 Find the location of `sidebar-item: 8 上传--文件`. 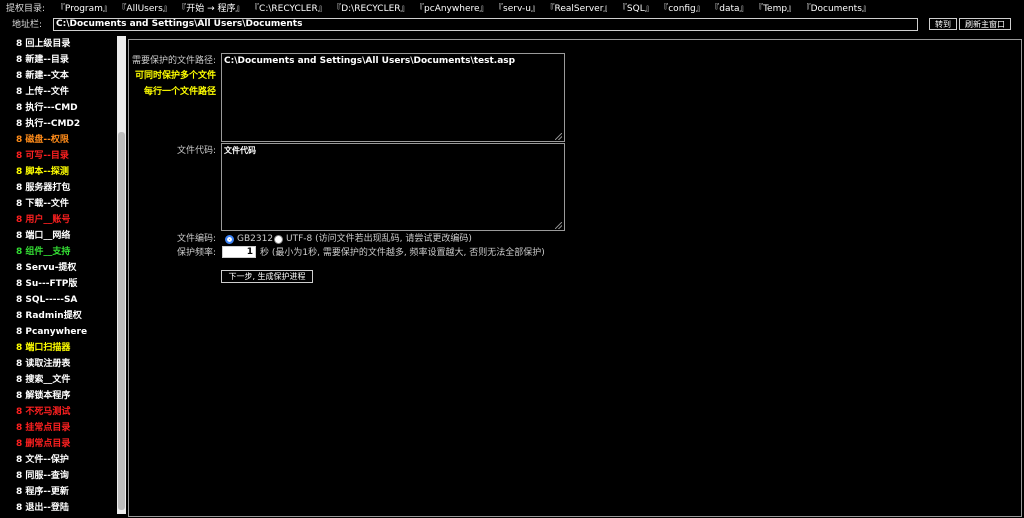

sidebar-item: 8 上传--文件 is located at coordinates (42, 92).